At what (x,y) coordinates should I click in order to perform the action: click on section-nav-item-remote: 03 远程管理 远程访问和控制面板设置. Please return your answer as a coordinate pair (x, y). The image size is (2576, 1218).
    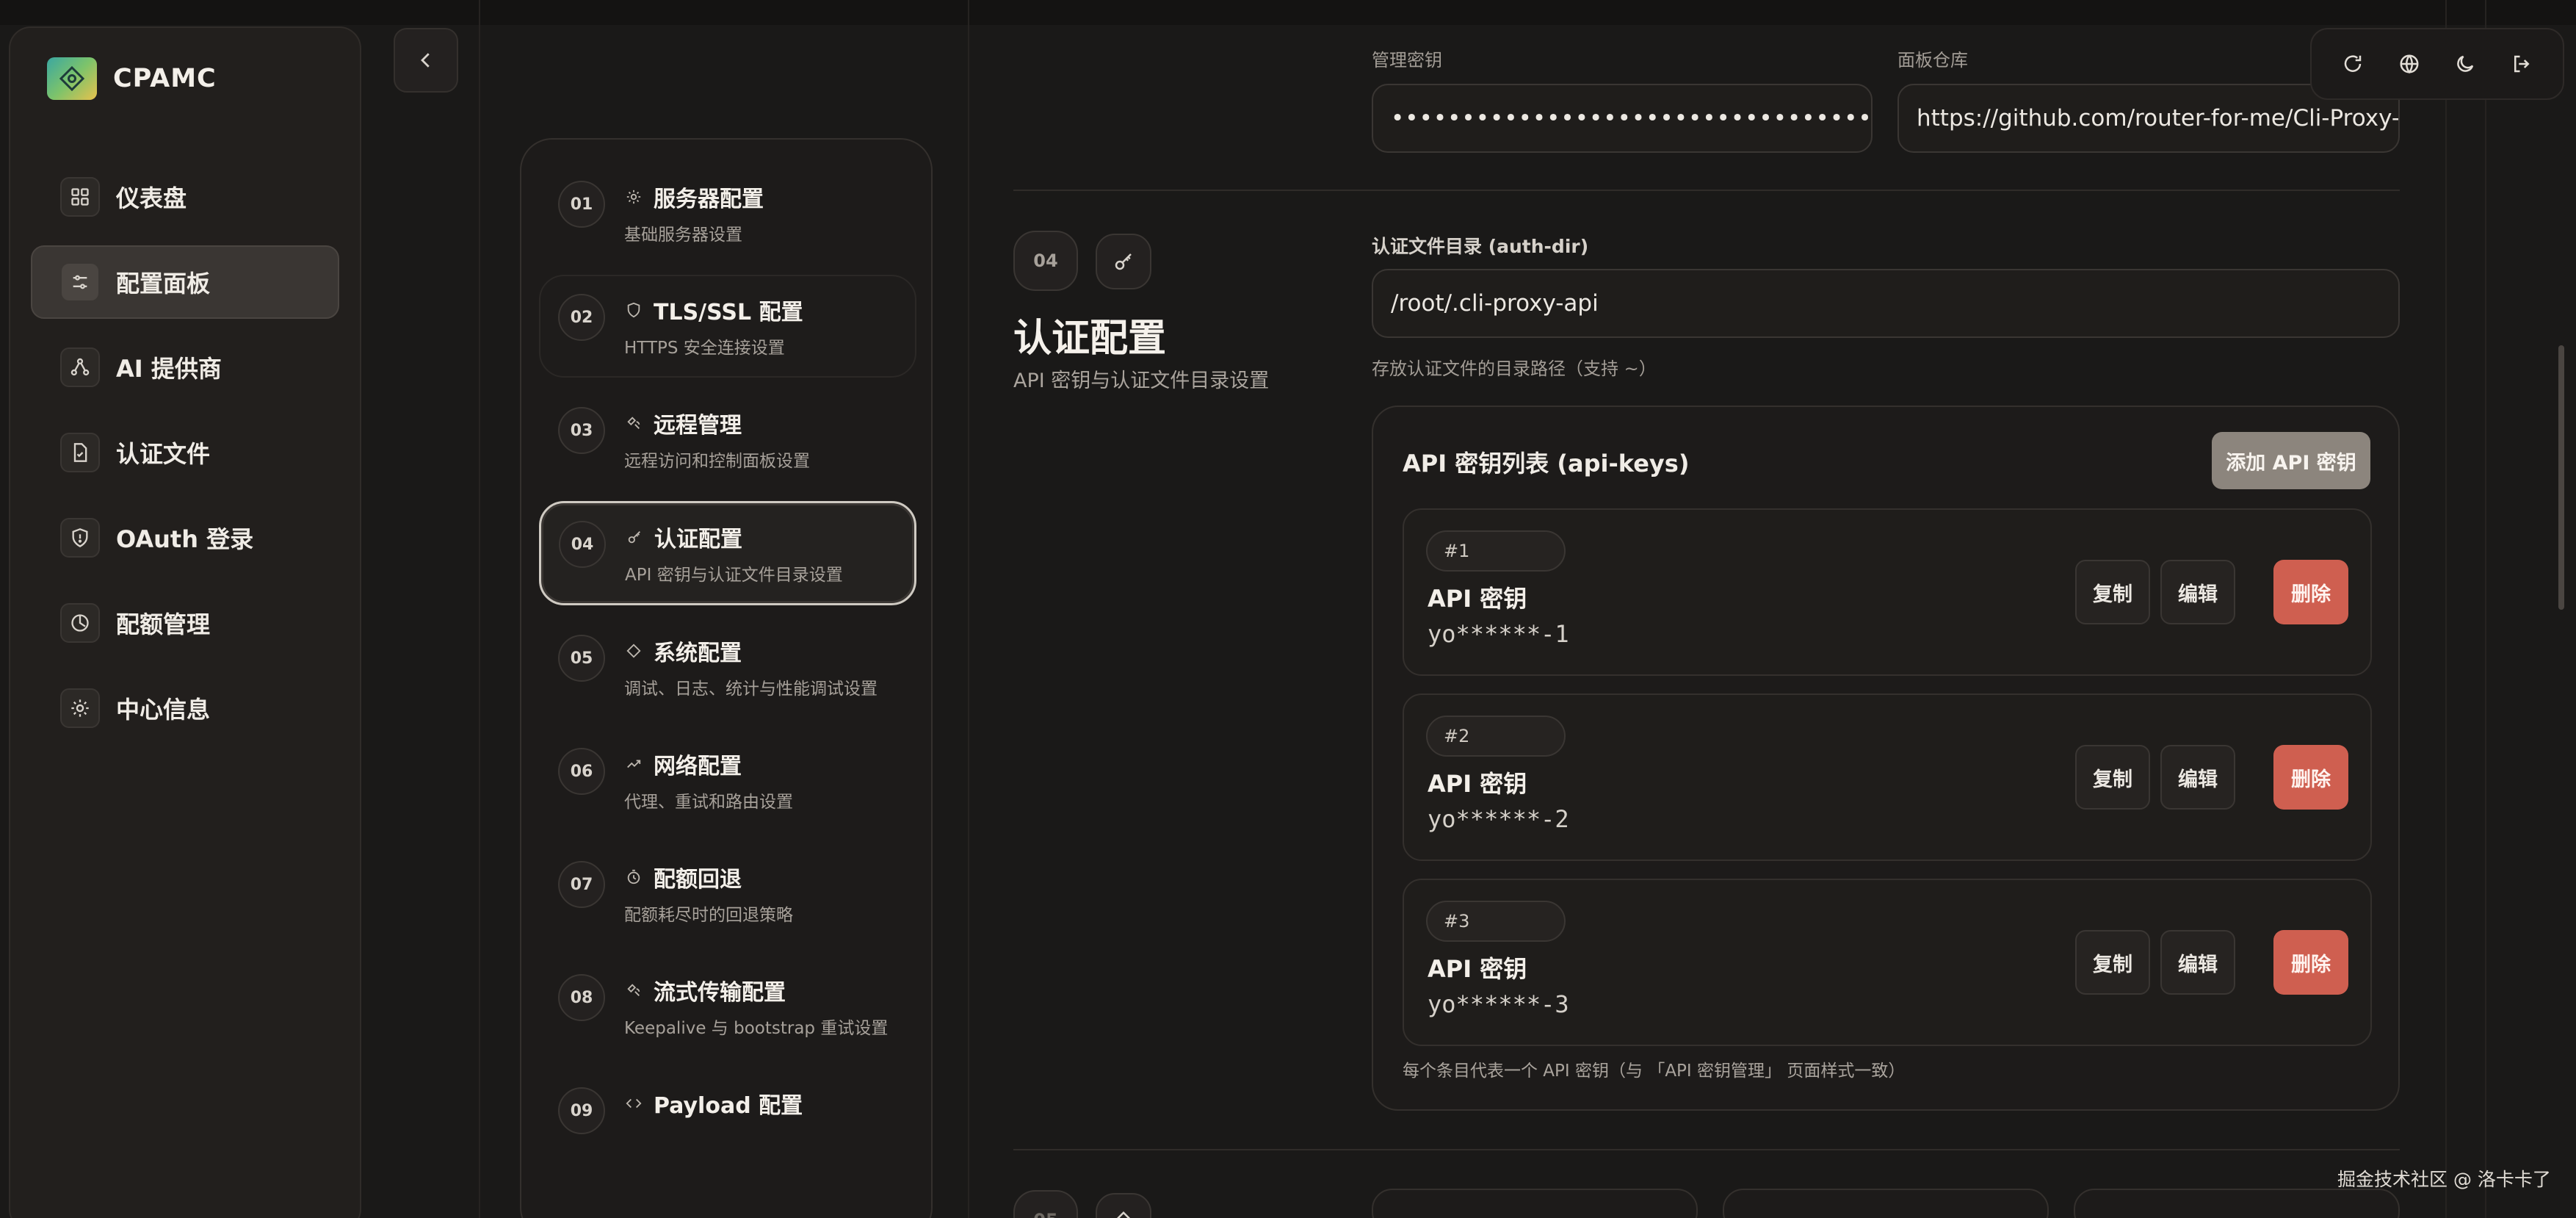
    Looking at the image, I should click on (727, 440).